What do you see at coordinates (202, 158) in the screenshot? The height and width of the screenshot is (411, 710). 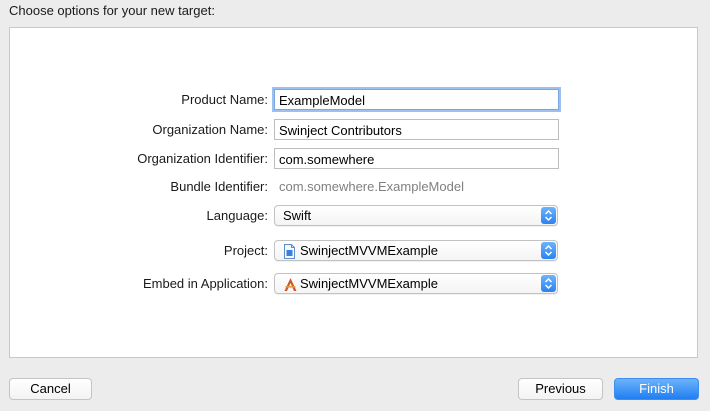 I see `organization-identifier-label: Organization Identifier:` at bounding box center [202, 158].